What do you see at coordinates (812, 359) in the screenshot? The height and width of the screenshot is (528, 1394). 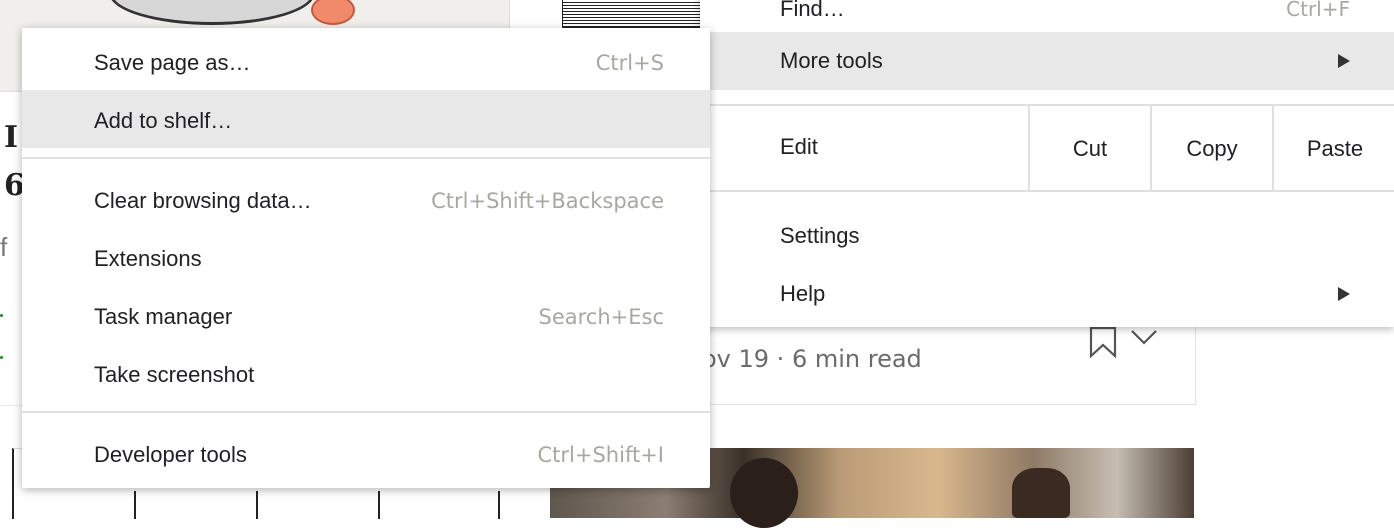 I see `story-meta: ov 19 · 6 min read` at bounding box center [812, 359].